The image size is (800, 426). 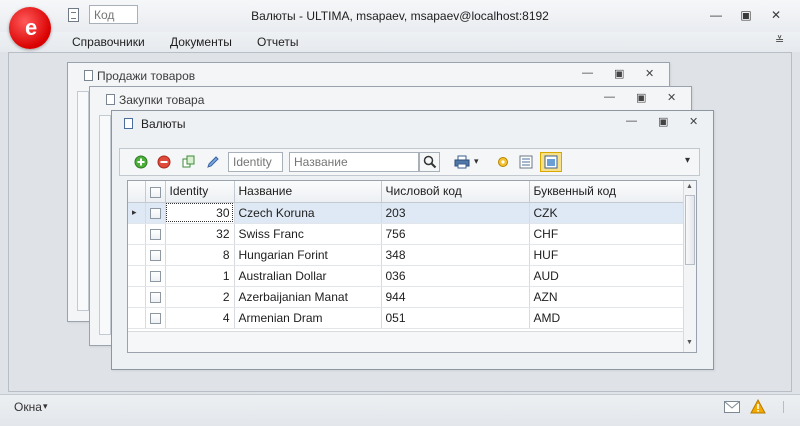 I want to click on cell-name: Azerbaijanian Manat, so click(x=308, y=297).